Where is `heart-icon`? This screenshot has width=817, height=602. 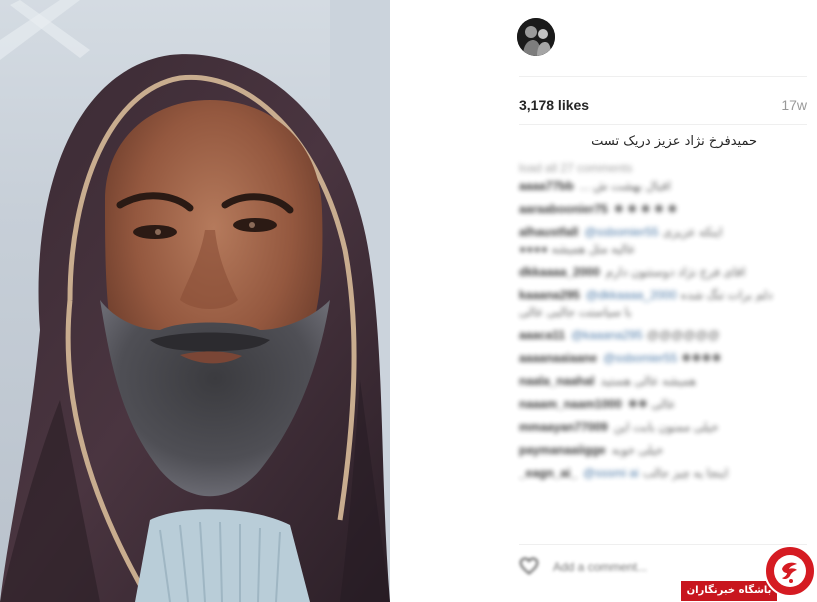
heart-icon is located at coordinates (529, 566).